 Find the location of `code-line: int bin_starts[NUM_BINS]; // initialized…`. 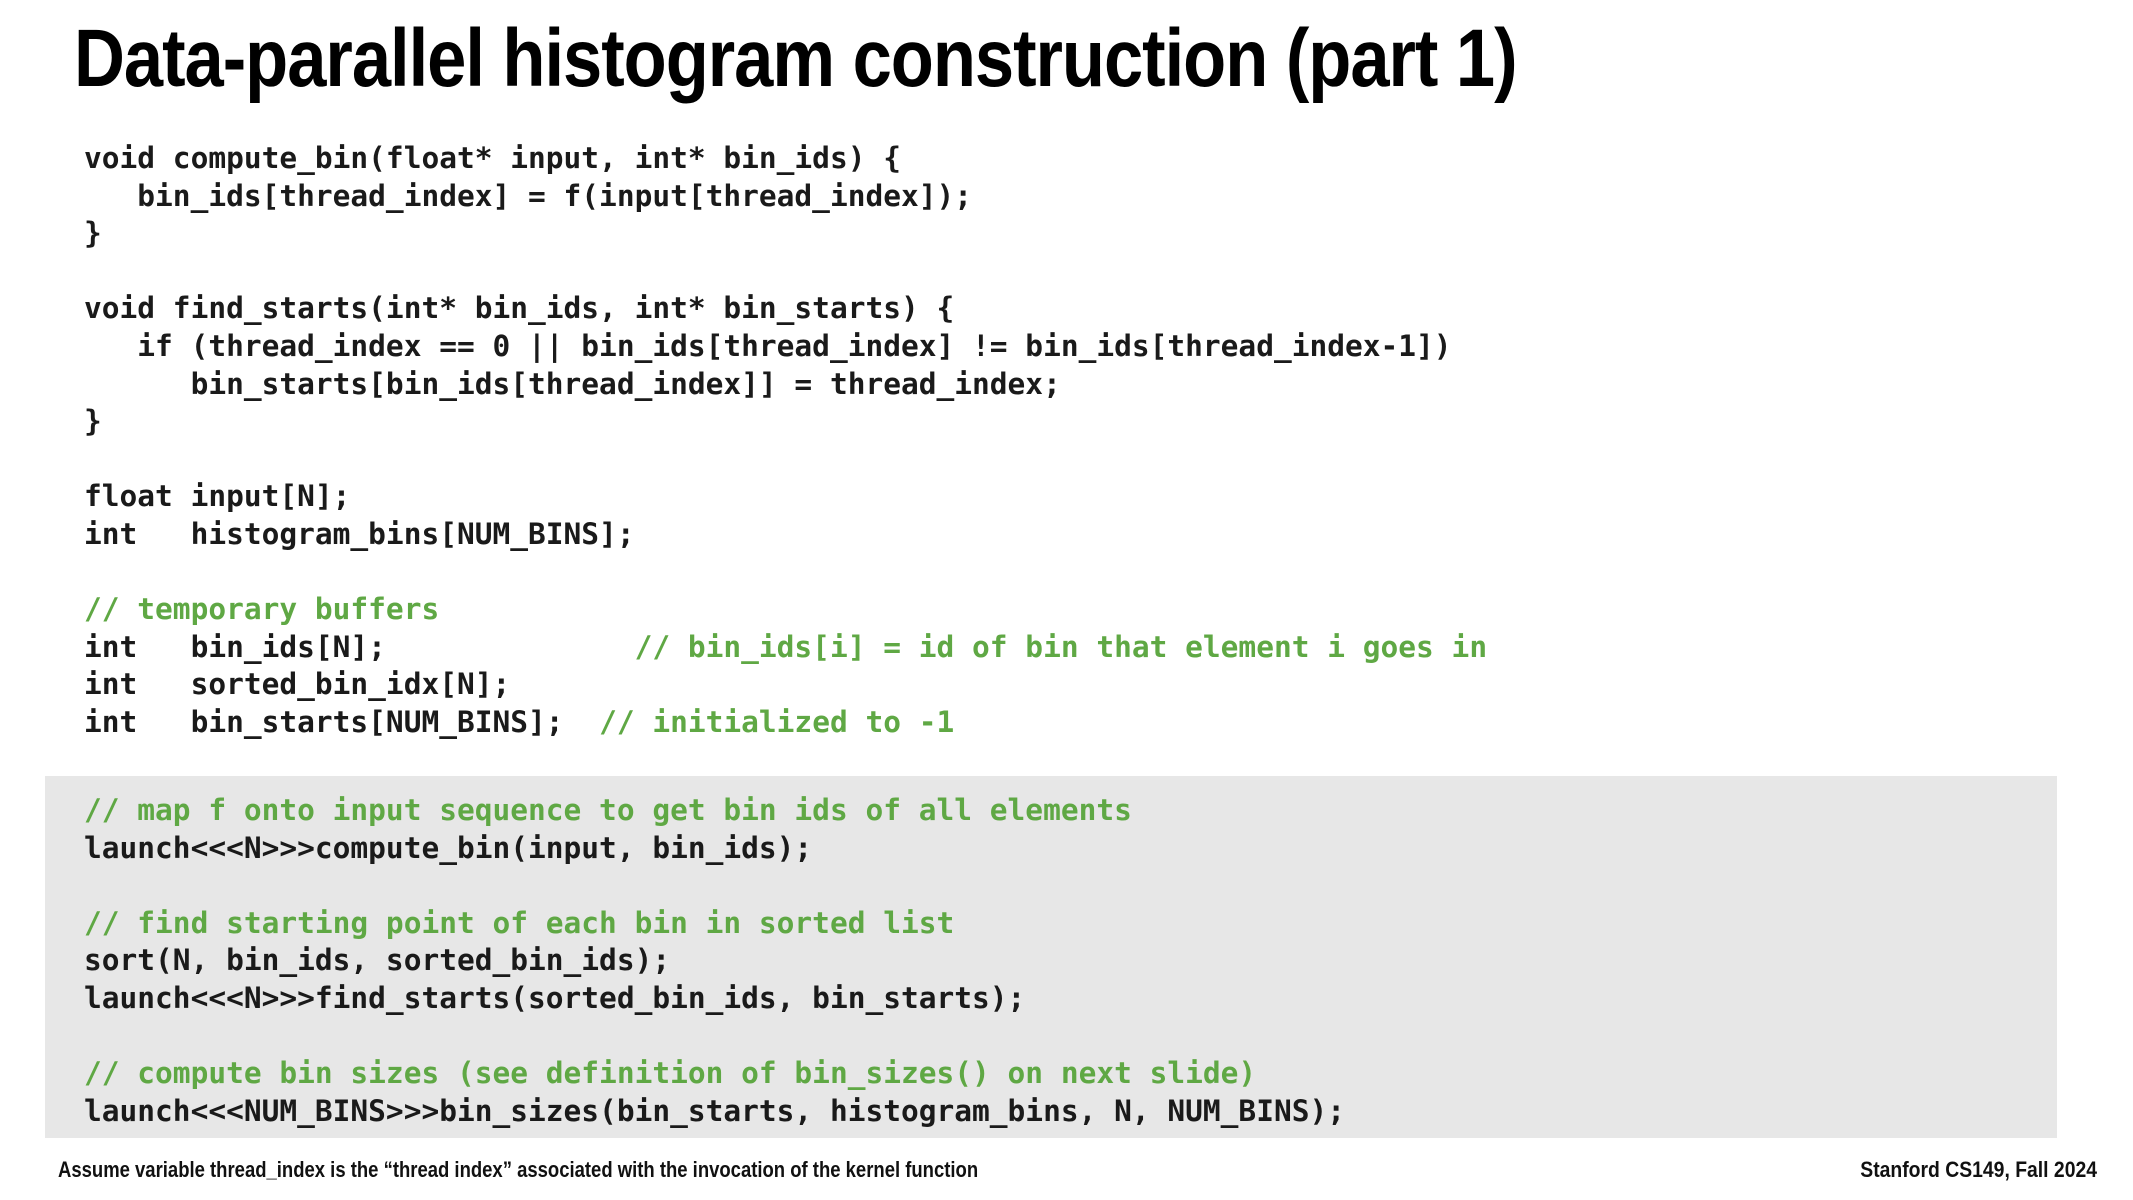

code-line: int bin_starts[NUM_BINS]; // initialized… is located at coordinates (1066, 723).